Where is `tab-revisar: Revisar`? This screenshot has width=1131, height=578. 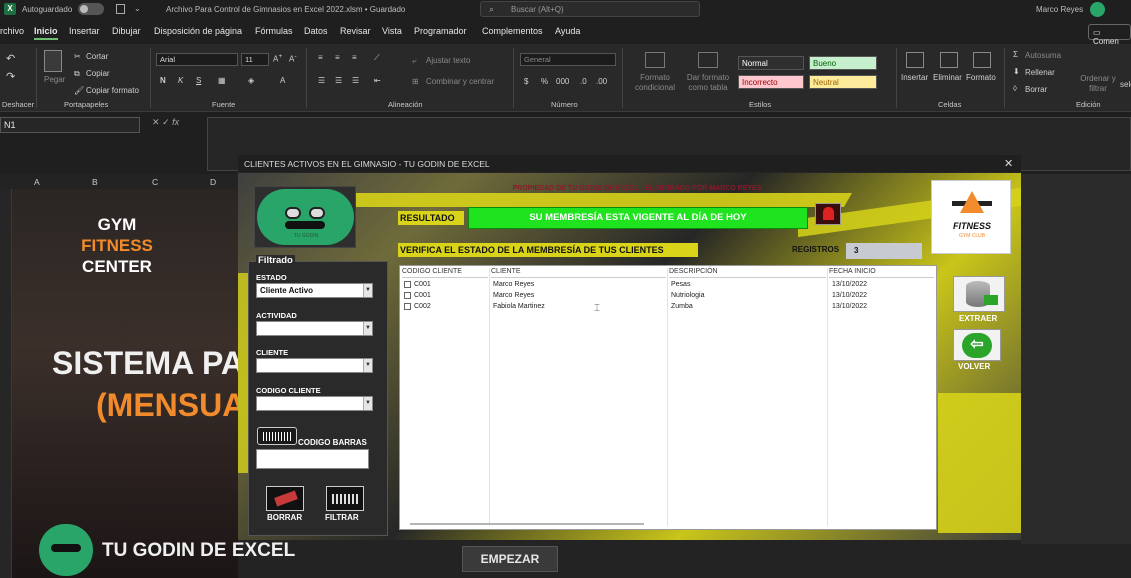 tab-revisar: Revisar is located at coordinates (355, 31).